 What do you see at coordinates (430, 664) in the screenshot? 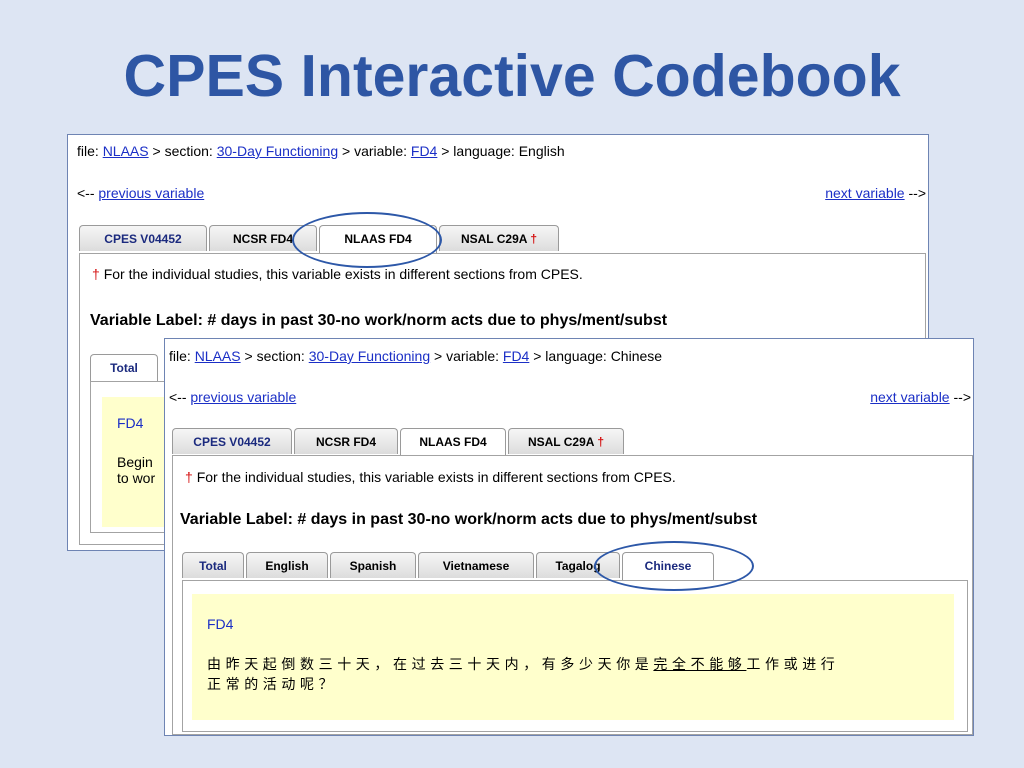
I see `question-part-1: 由昨天起倒数三十天，在过去三十天内，有多少天你是` at bounding box center [430, 664].